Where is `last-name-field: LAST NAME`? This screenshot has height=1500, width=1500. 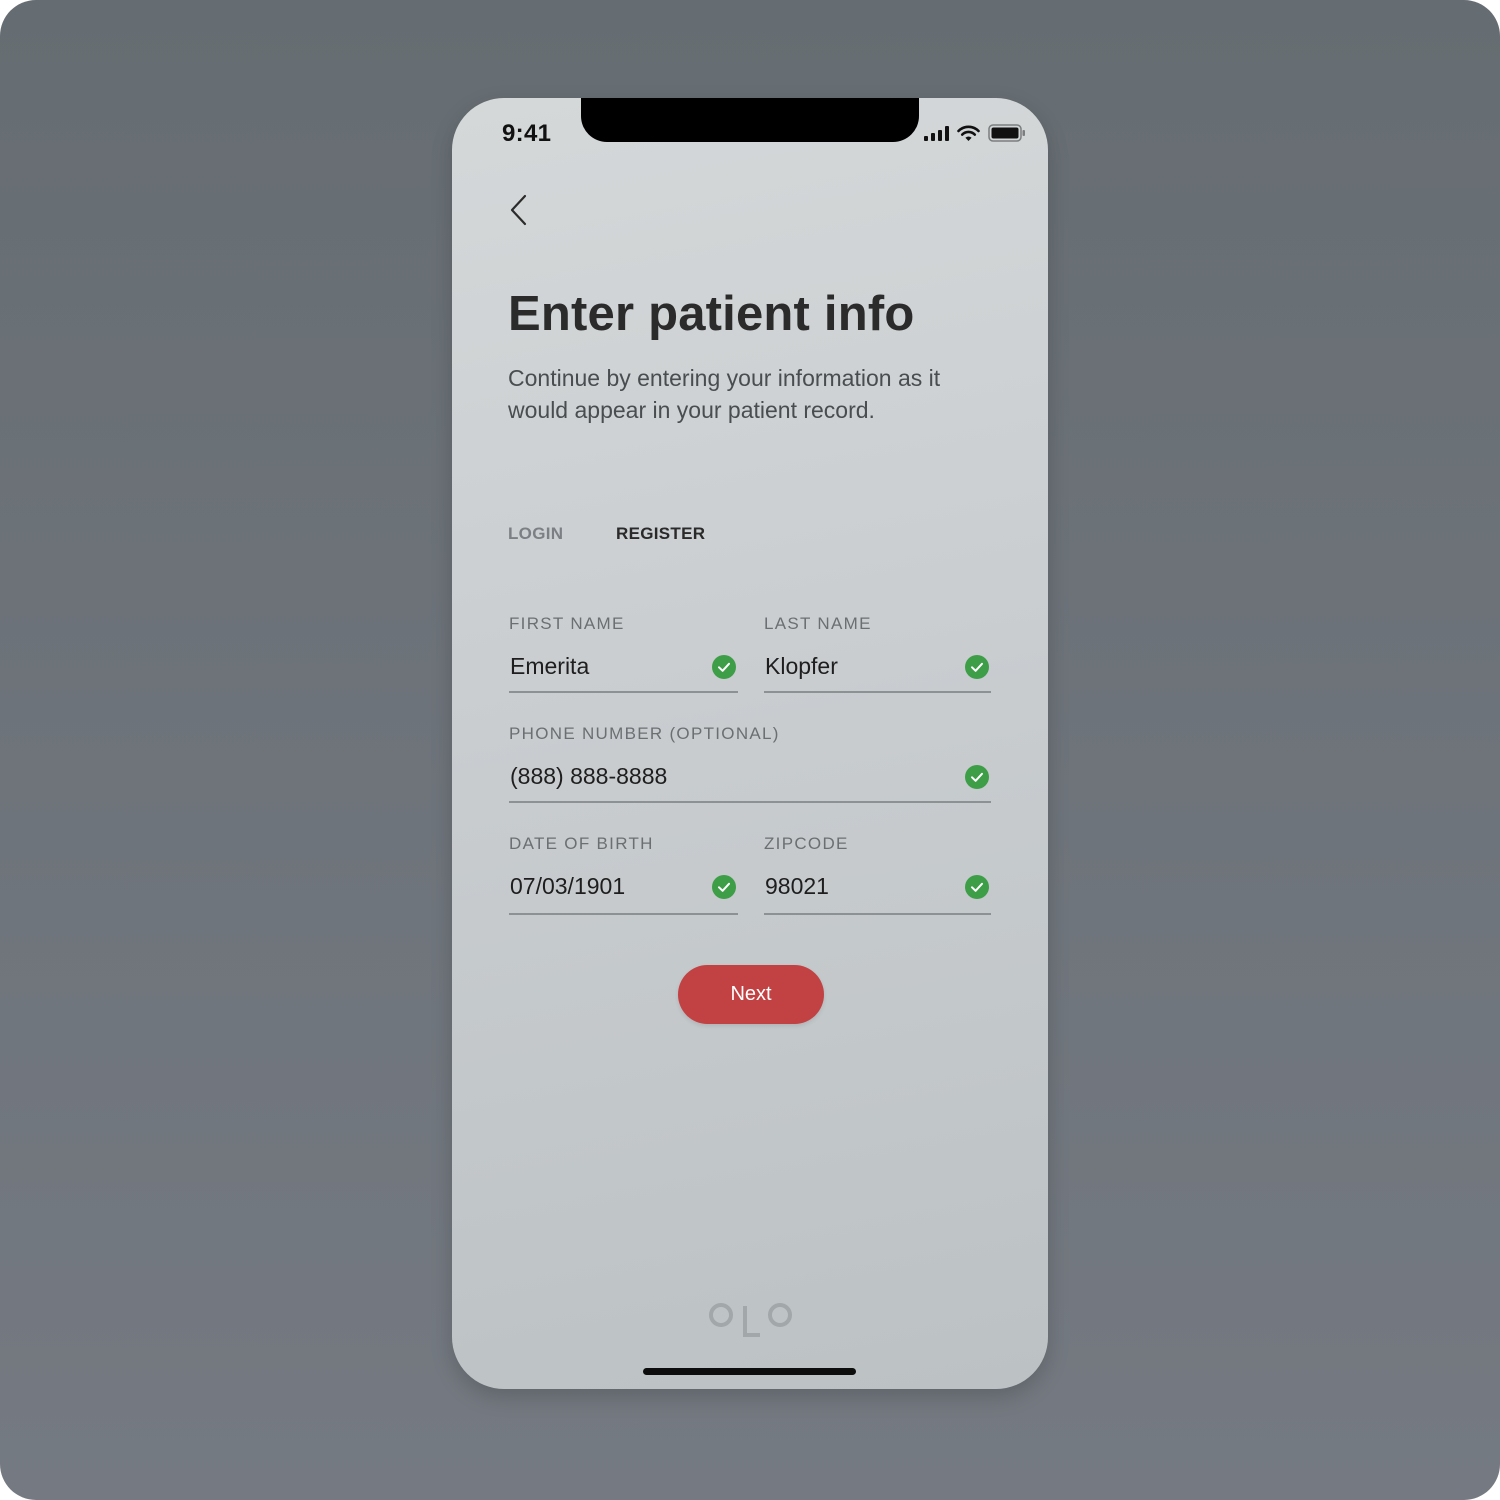
last-name-field: LAST NAME is located at coordinates (877, 656).